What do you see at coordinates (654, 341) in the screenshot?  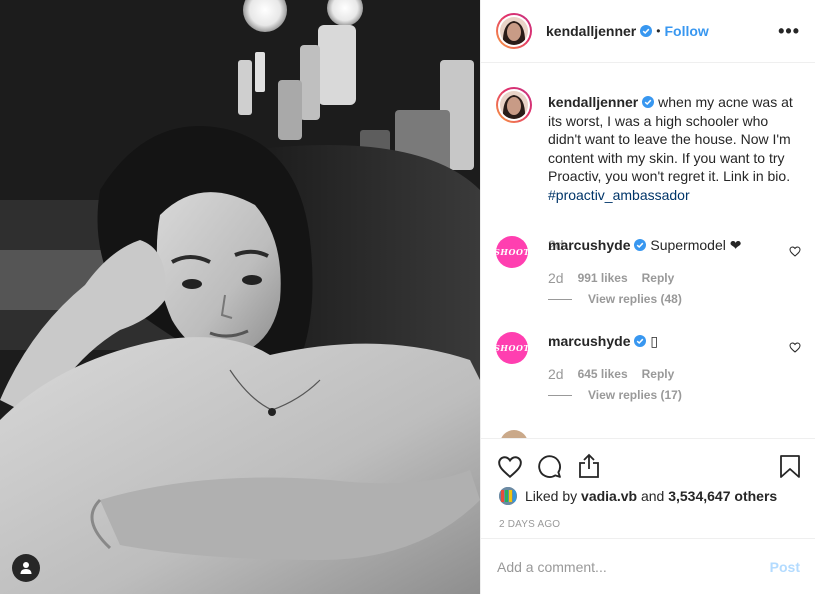 I see `comment-body: ▯` at bounding box center [654, 341].